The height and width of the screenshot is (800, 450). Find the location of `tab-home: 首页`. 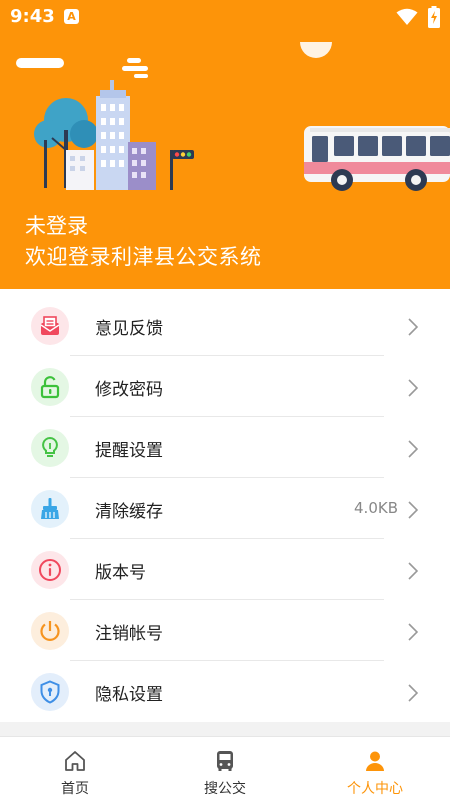

tab-home: 首页 is located at coordinates (75, 768).